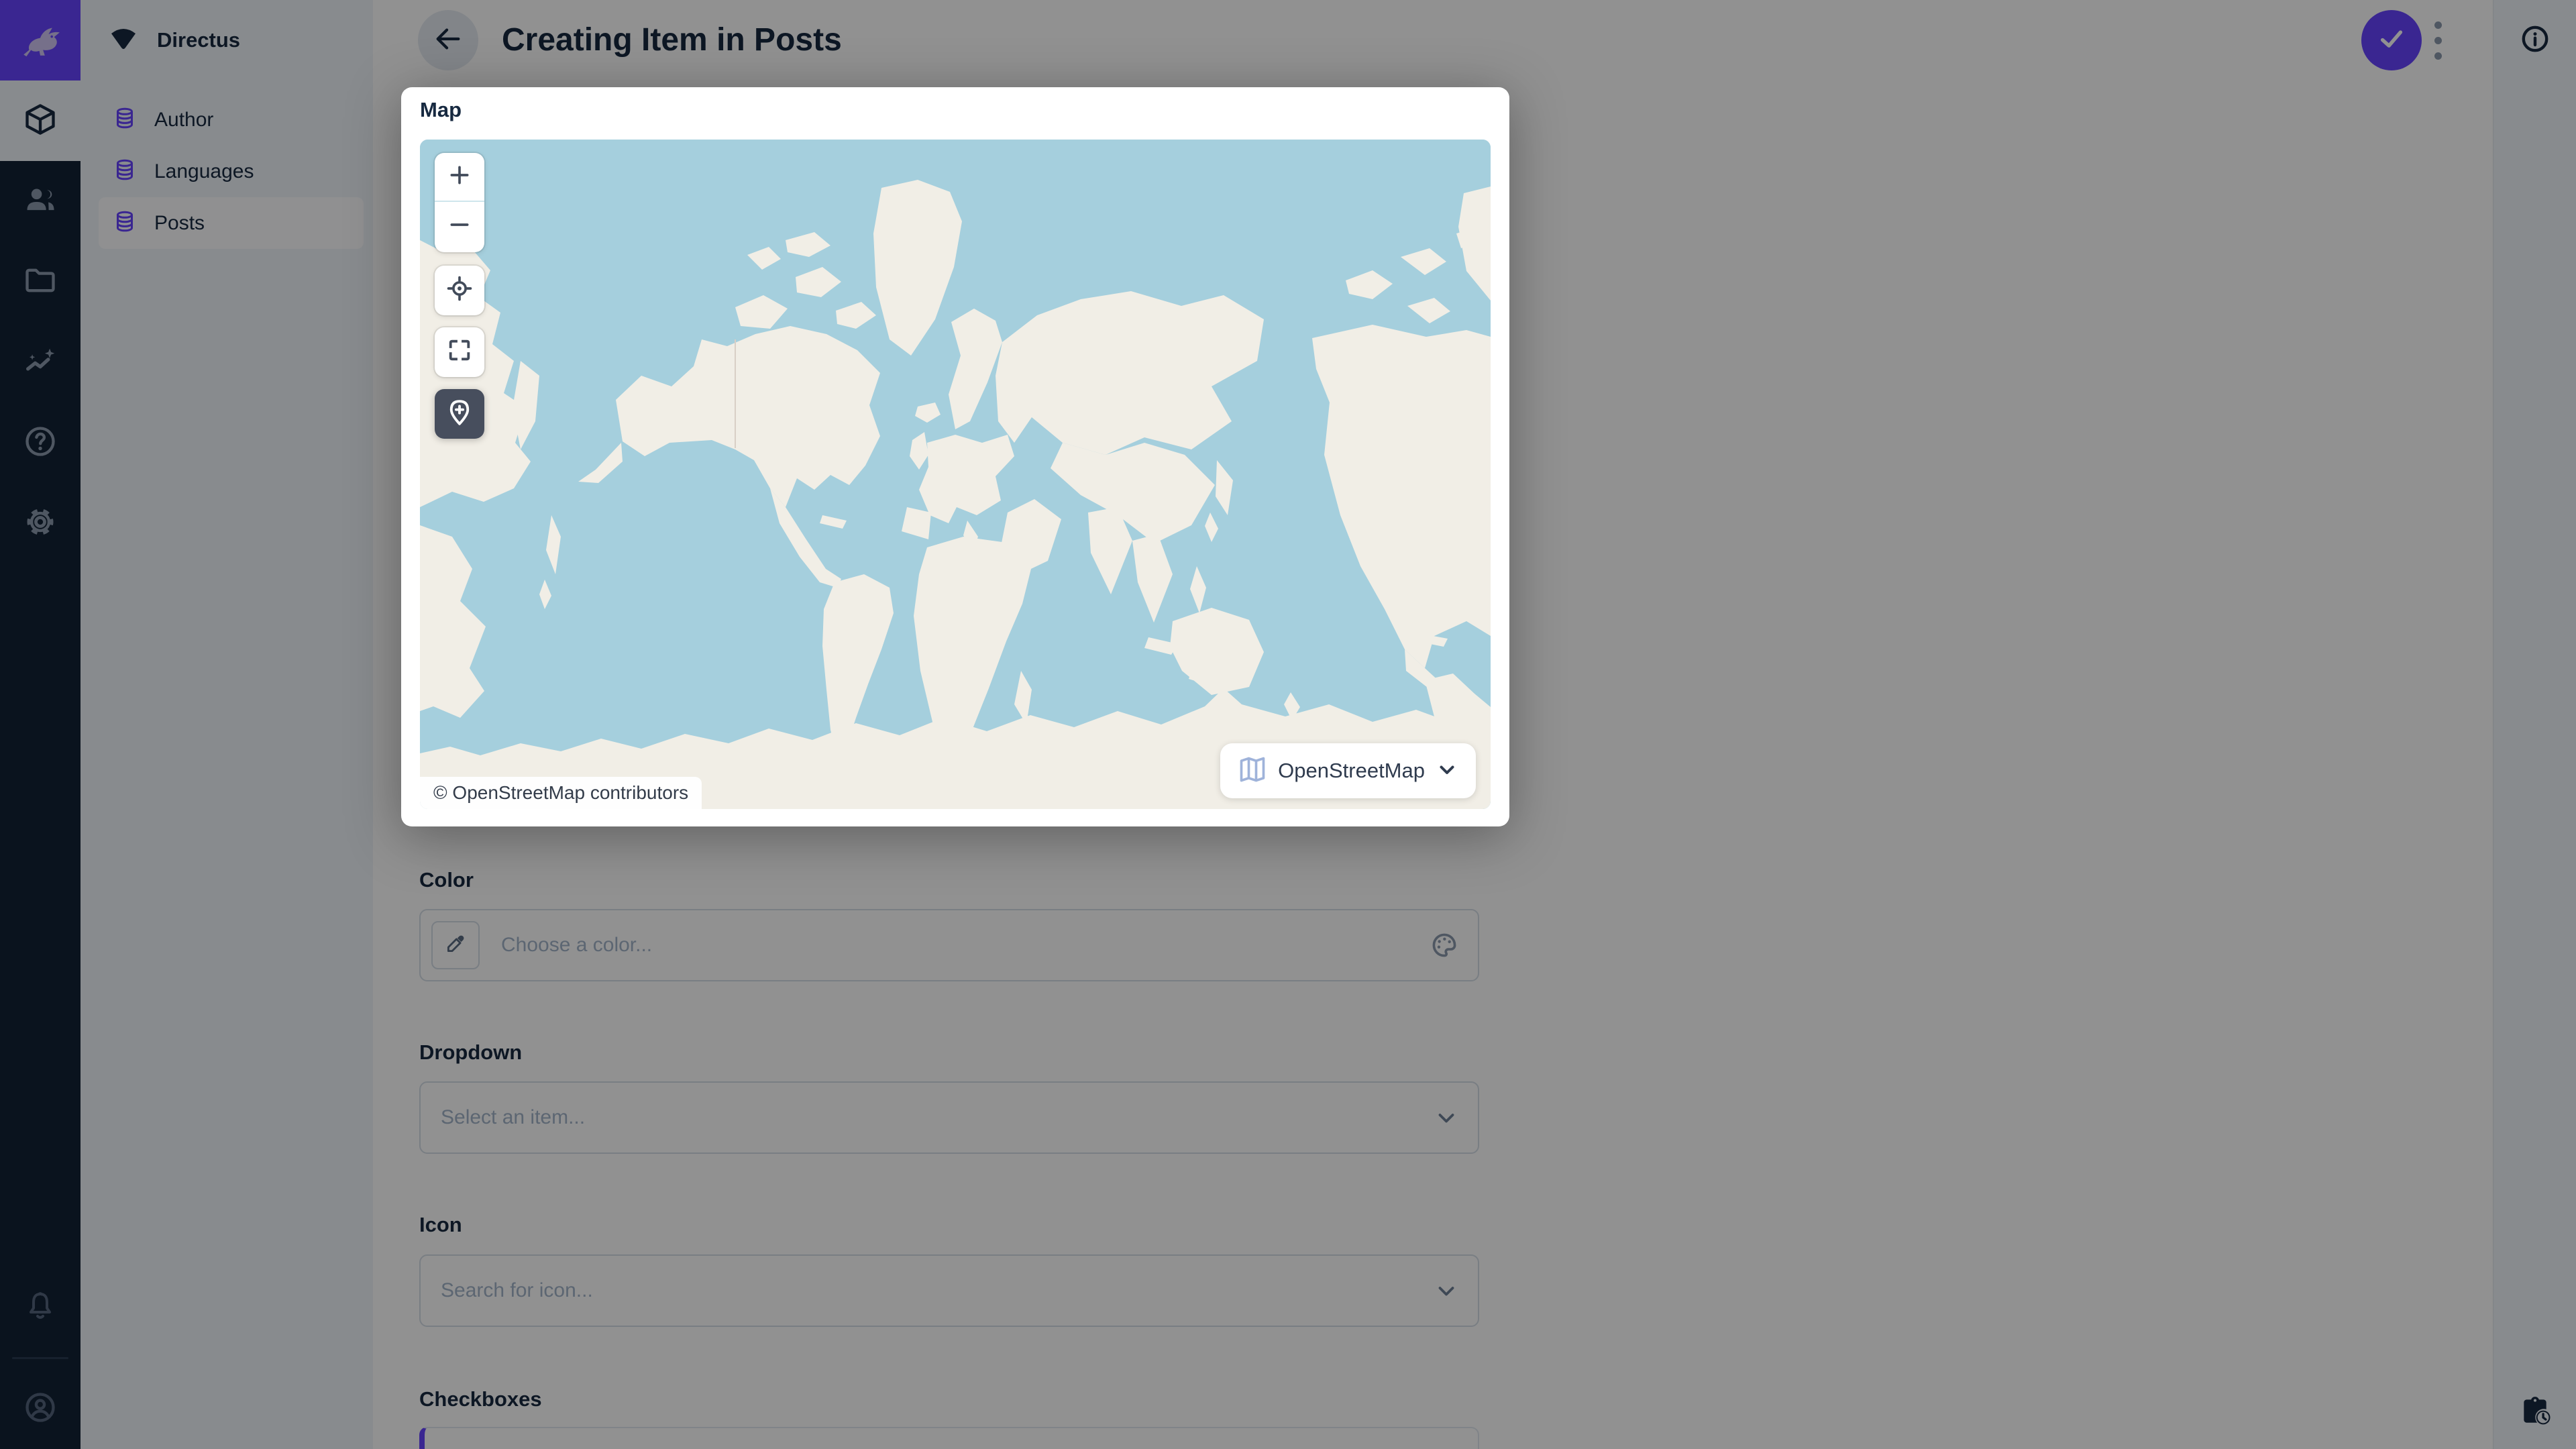 Image resolution: width=2576 pixels, height=1449 pixels. I want to click on geolocate-control, so click(459, 290).